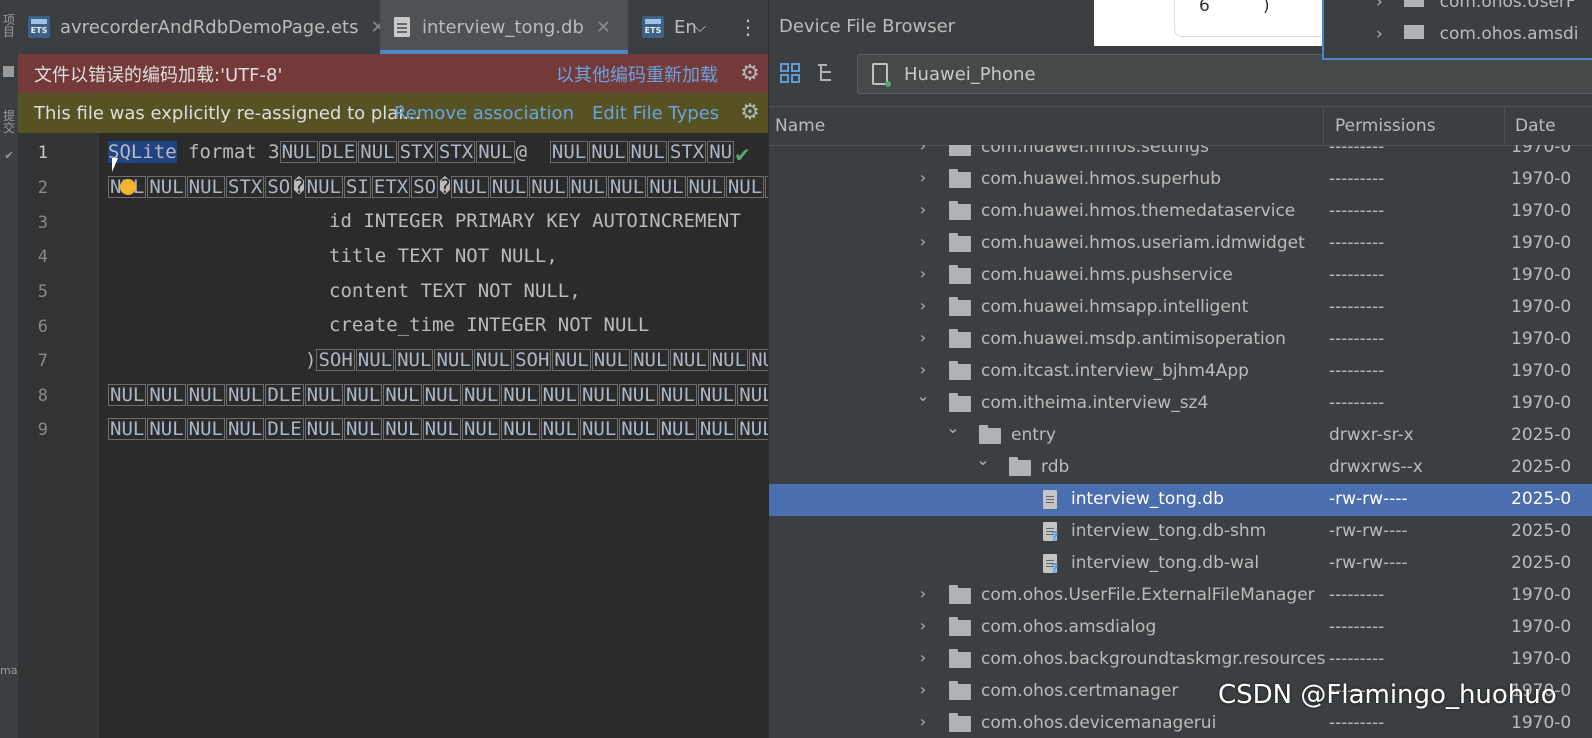  Describe the element at coordinates (742, 155) in the screenshot. I see `inspection-ok-icon: ✔` at that location.